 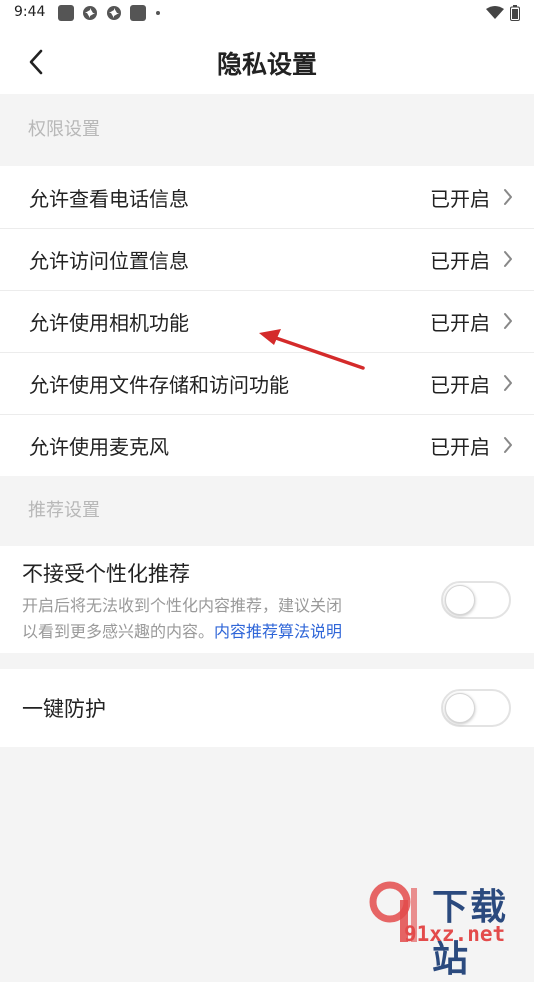 What do you see at coordinates (118, 631) in the screenshot?
I see `desc-line-2: 以看到更多感兴趣的内容。` at bounding box center [118, 631].